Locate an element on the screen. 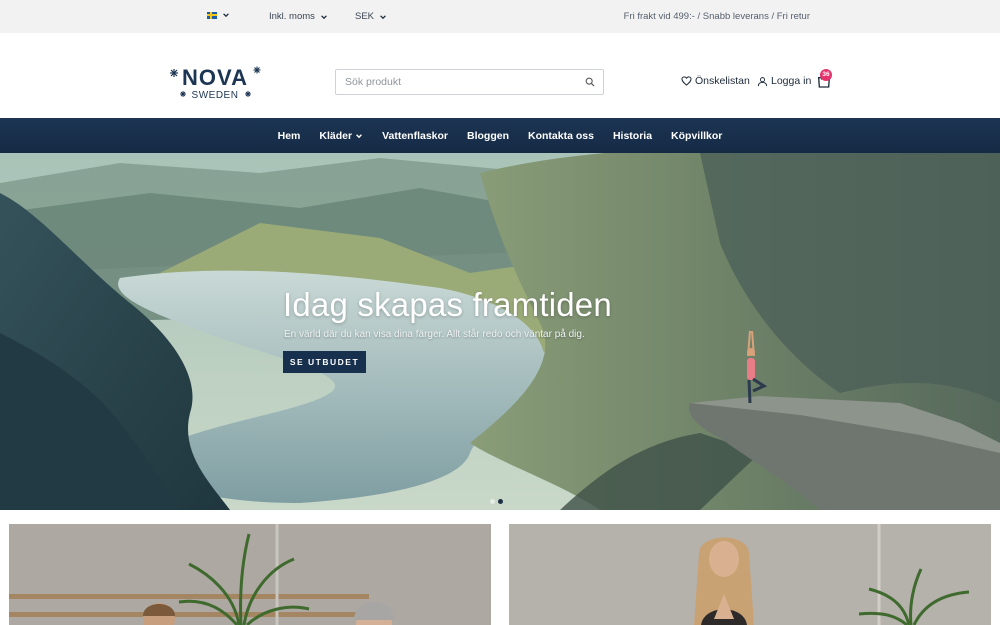 The height and width of the screenshot is (625, 1000). nav-item-label: Vattenflaskor is located at coordinates (415, 135).